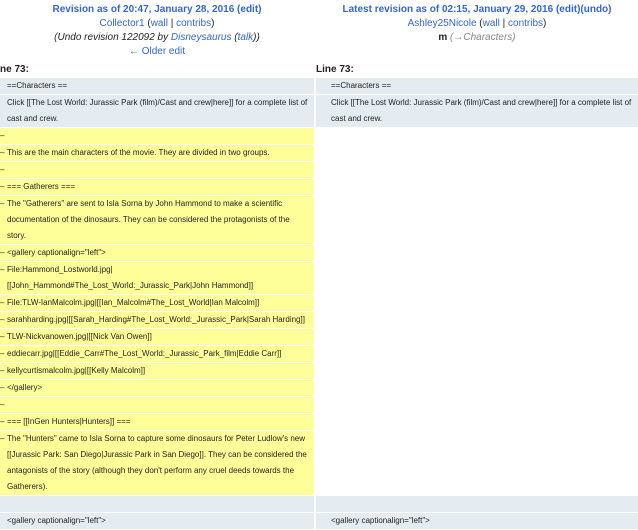 The width and height of the screenshot is (638, 530). I want to click on right-user-link: Ashley25Nicole, so click(442, 23).